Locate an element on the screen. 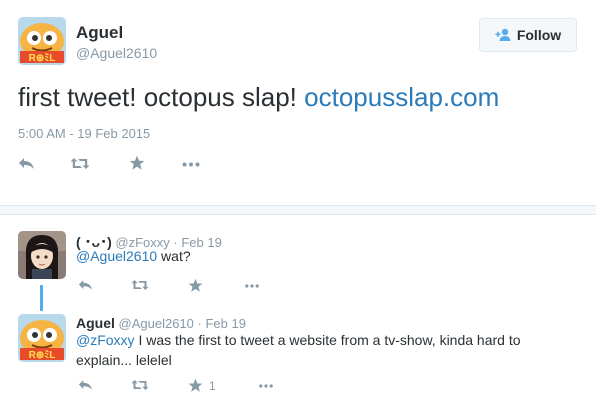 The height and width of the screenshot is (408, 596). tweet-text-body: first tweet! octopus slap! is located at coordinates (161, 97).